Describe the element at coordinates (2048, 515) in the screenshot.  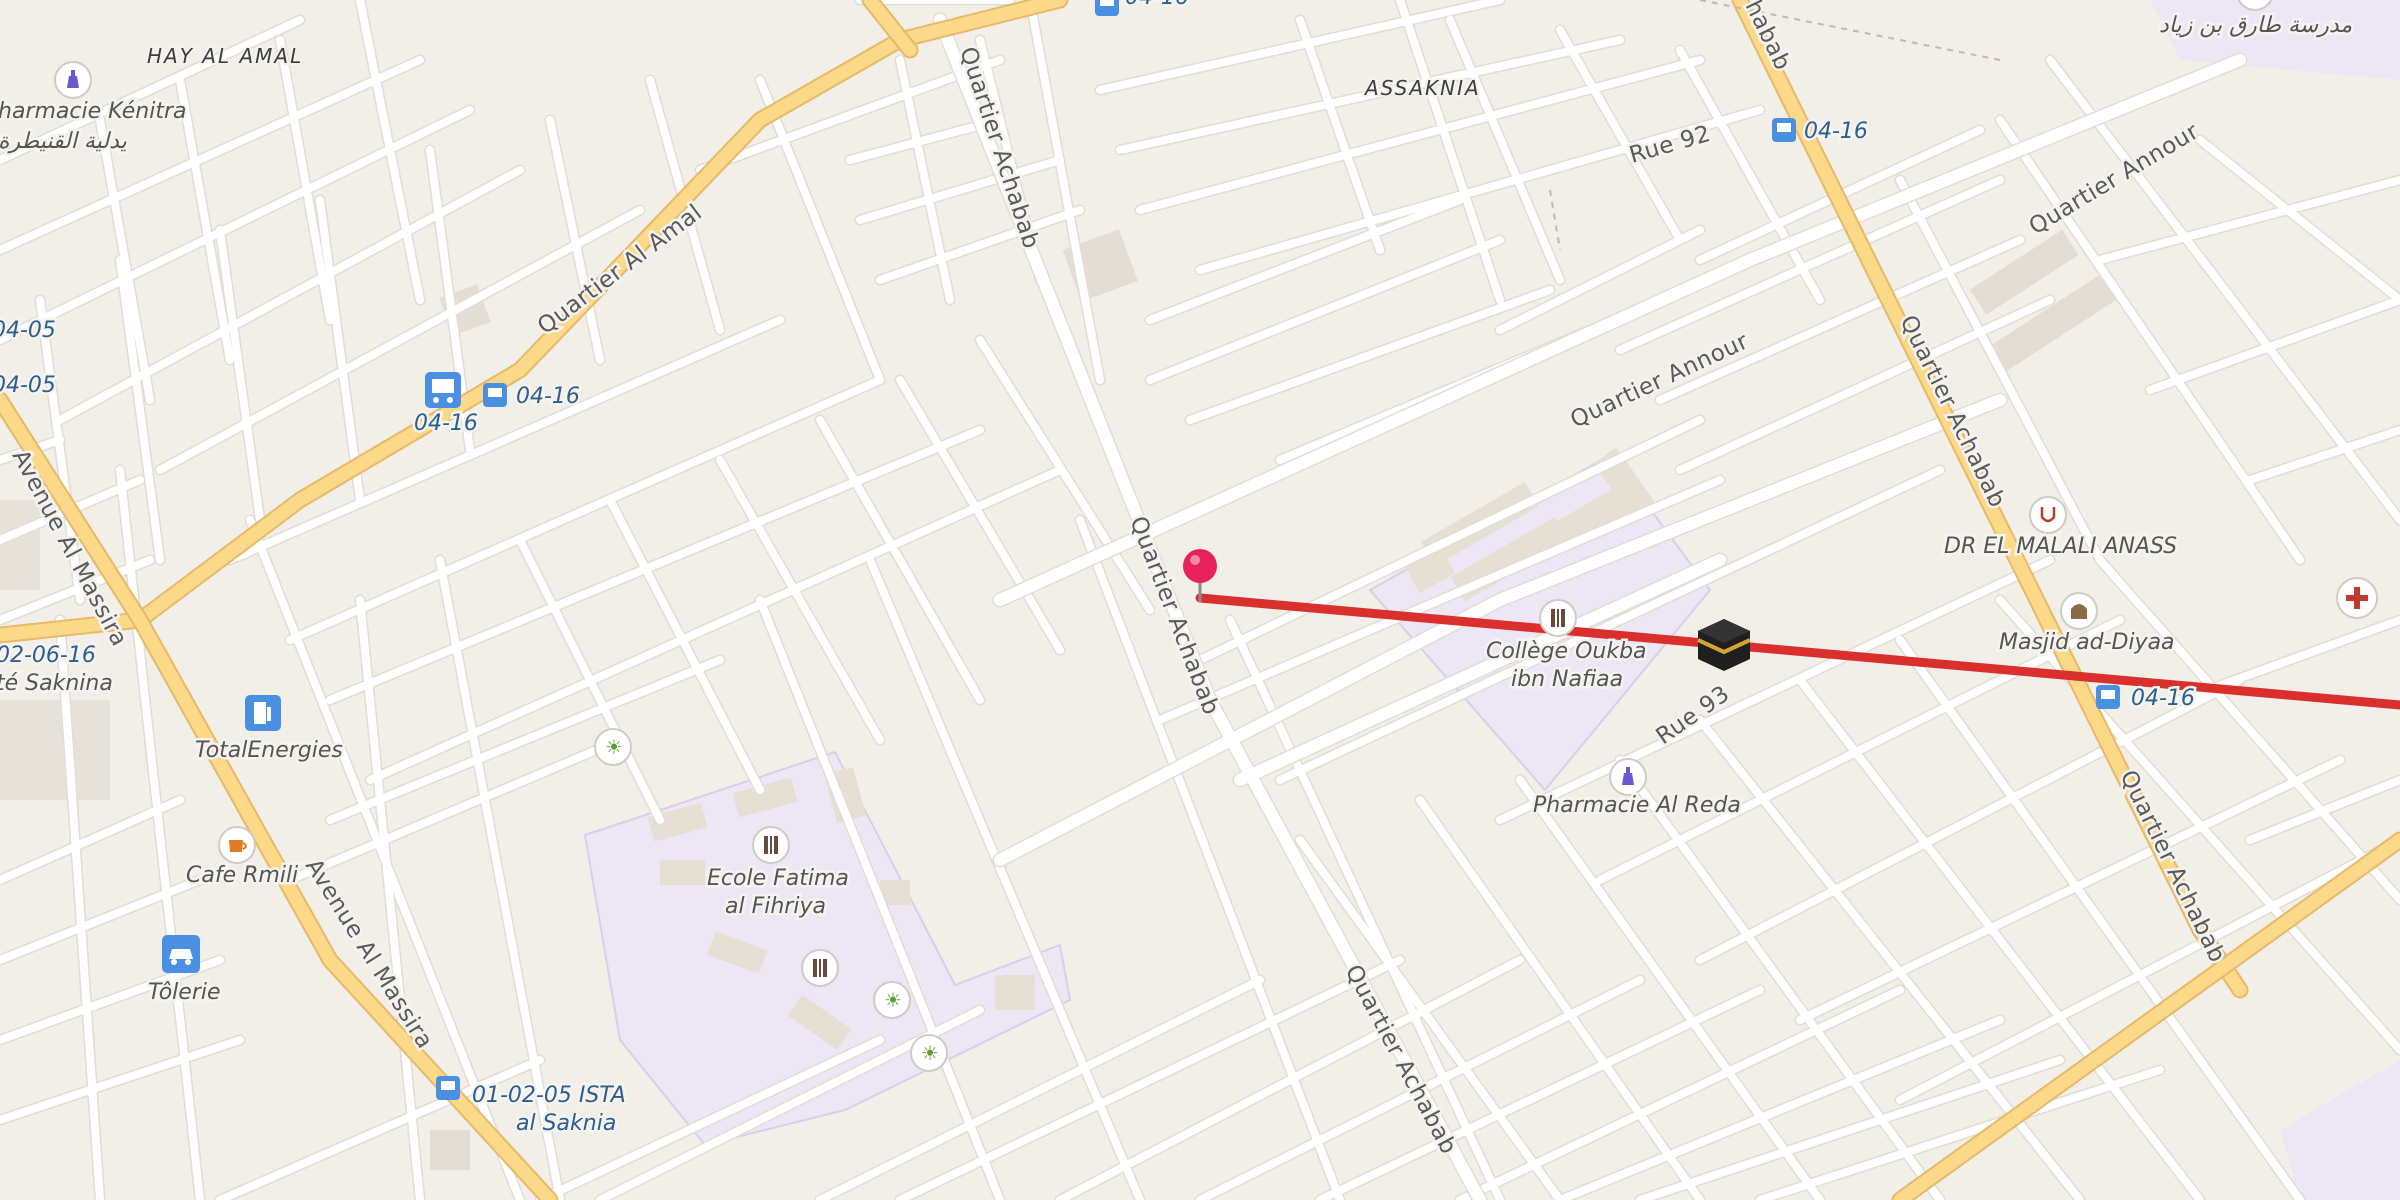
I see `doctor-icon` at that location.